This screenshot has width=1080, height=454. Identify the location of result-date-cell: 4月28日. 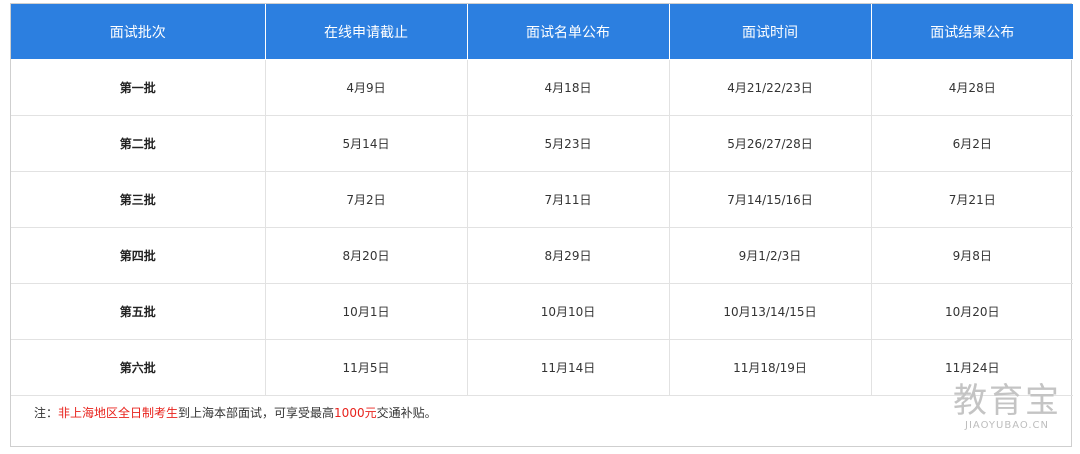
(972, 87).